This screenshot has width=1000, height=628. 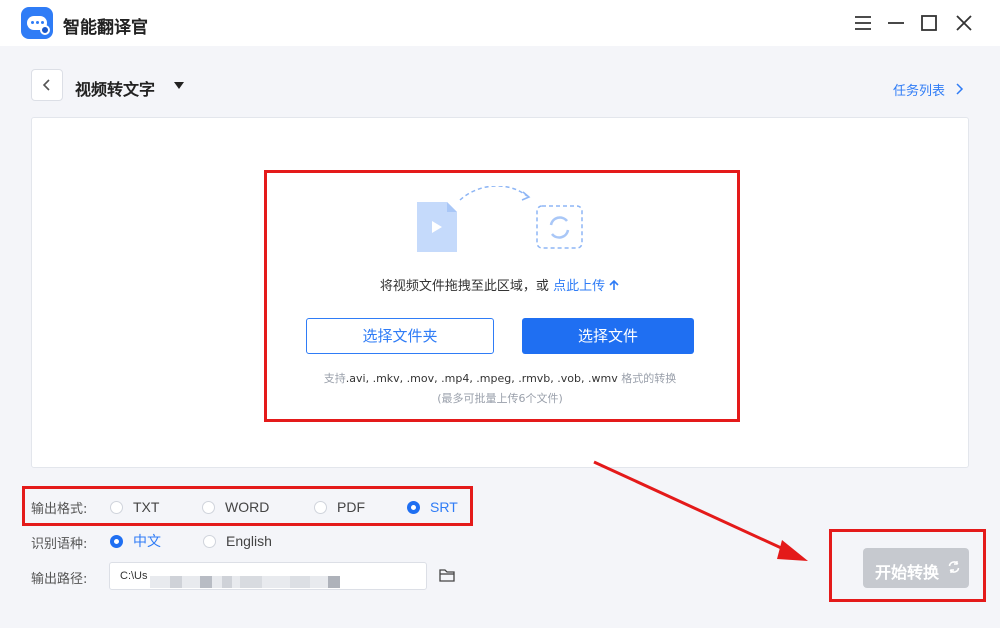 I want to click on radio-language-english: English, so click(x=237, y=541).